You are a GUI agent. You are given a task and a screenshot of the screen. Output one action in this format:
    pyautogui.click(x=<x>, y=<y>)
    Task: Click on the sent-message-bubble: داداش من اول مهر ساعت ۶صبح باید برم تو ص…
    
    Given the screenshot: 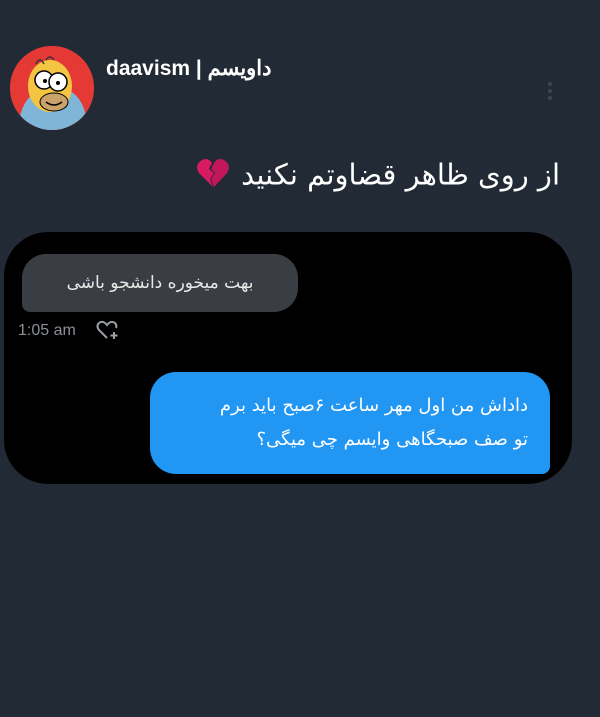 What is the action you would take?
    pyautogui.click(x=350, y=423)
    